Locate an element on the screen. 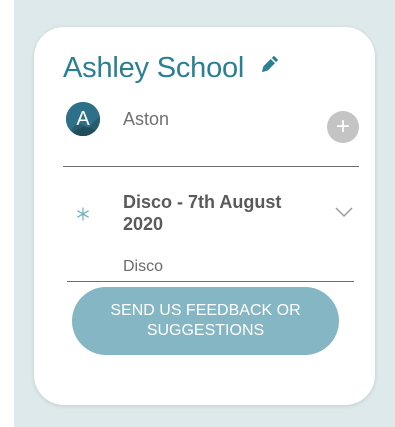 The width and height of the screenshot is (395, 427). chevron-down-icon is located at coordinates (344, 211).